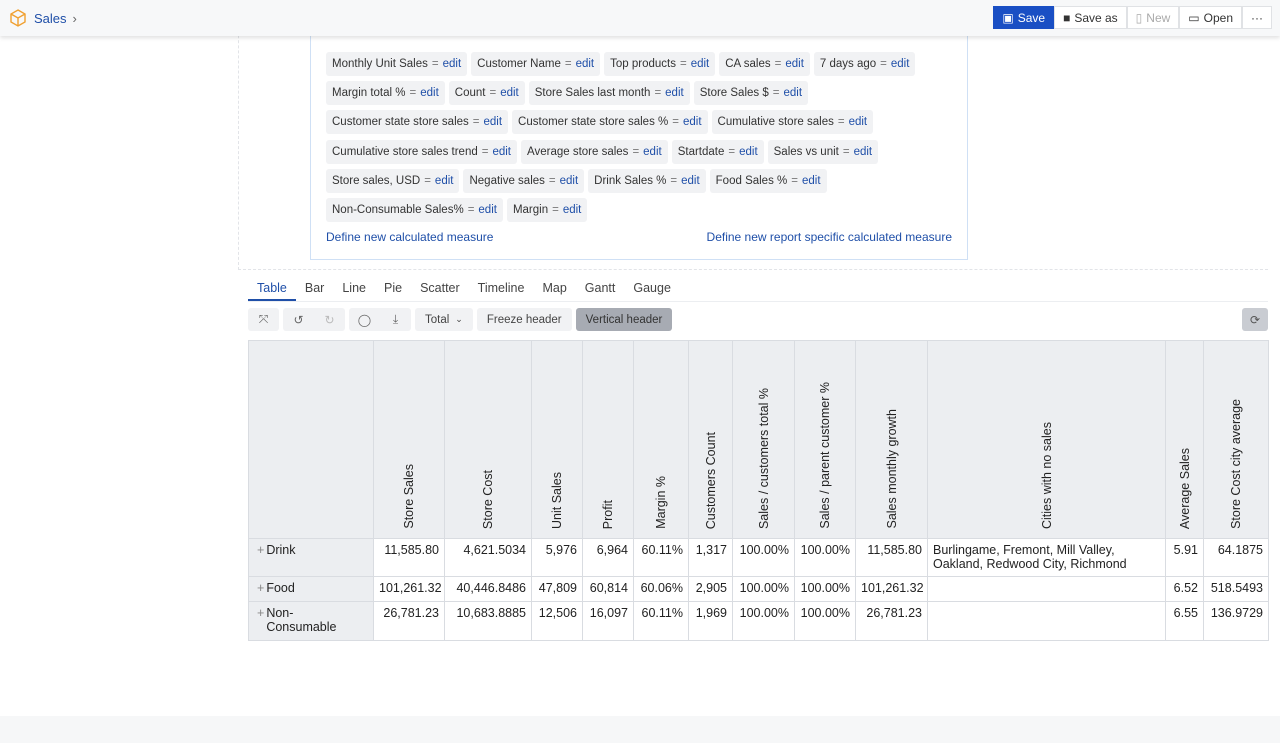 The image size is (1280, 743). I want to click on row-header: + Non-Consumable, so click(311, 621).